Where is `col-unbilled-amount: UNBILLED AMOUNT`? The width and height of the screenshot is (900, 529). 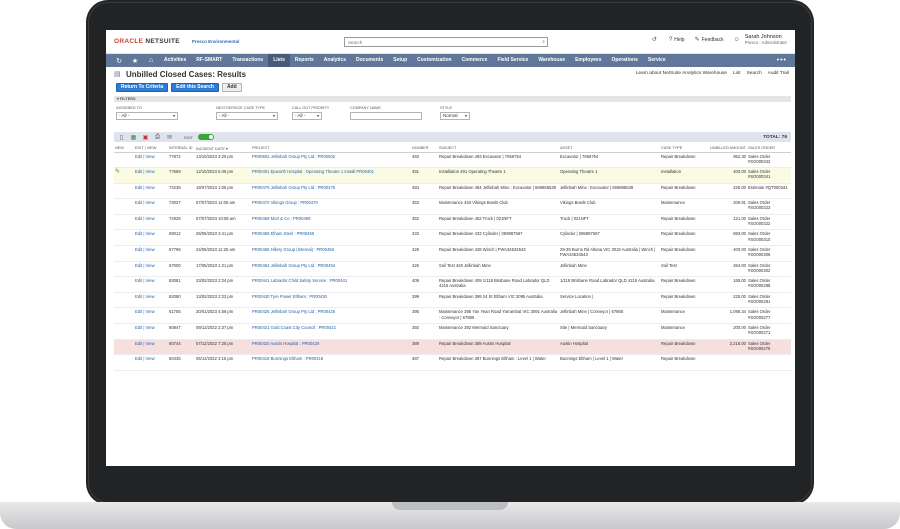 col-unbilled-amount: UNBILLED AMOUNT is located at coordinates (725, 149).